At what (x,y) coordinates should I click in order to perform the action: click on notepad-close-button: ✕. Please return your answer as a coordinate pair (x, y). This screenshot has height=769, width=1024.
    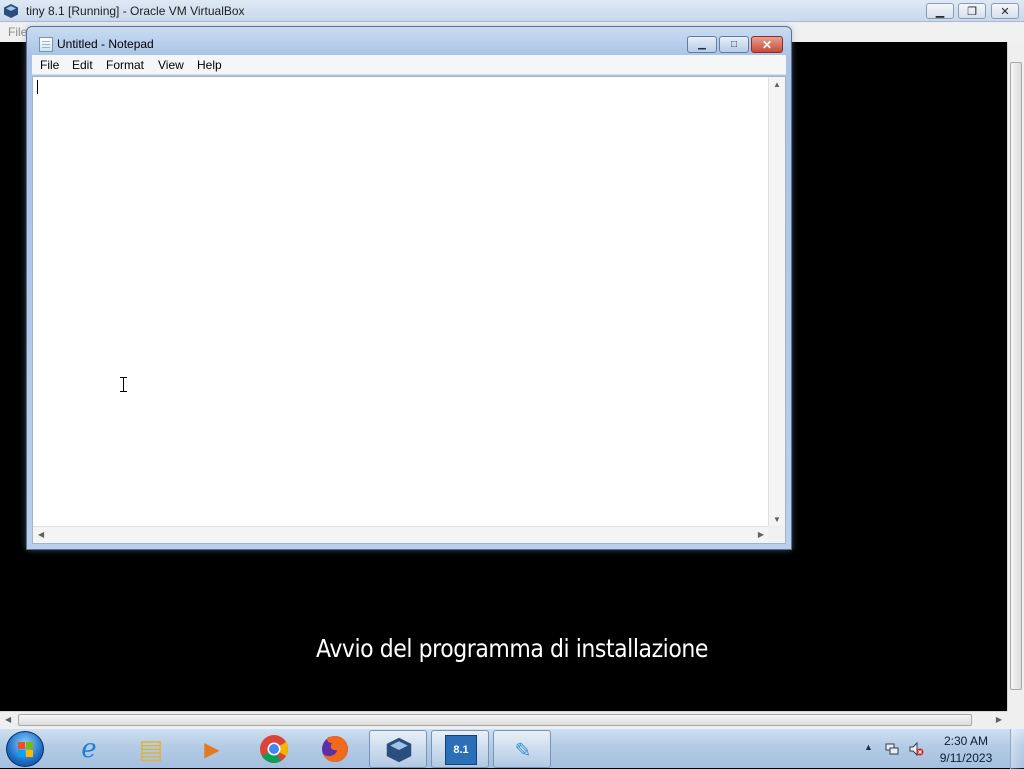
    Looking at the image, I should click on (767, 44).